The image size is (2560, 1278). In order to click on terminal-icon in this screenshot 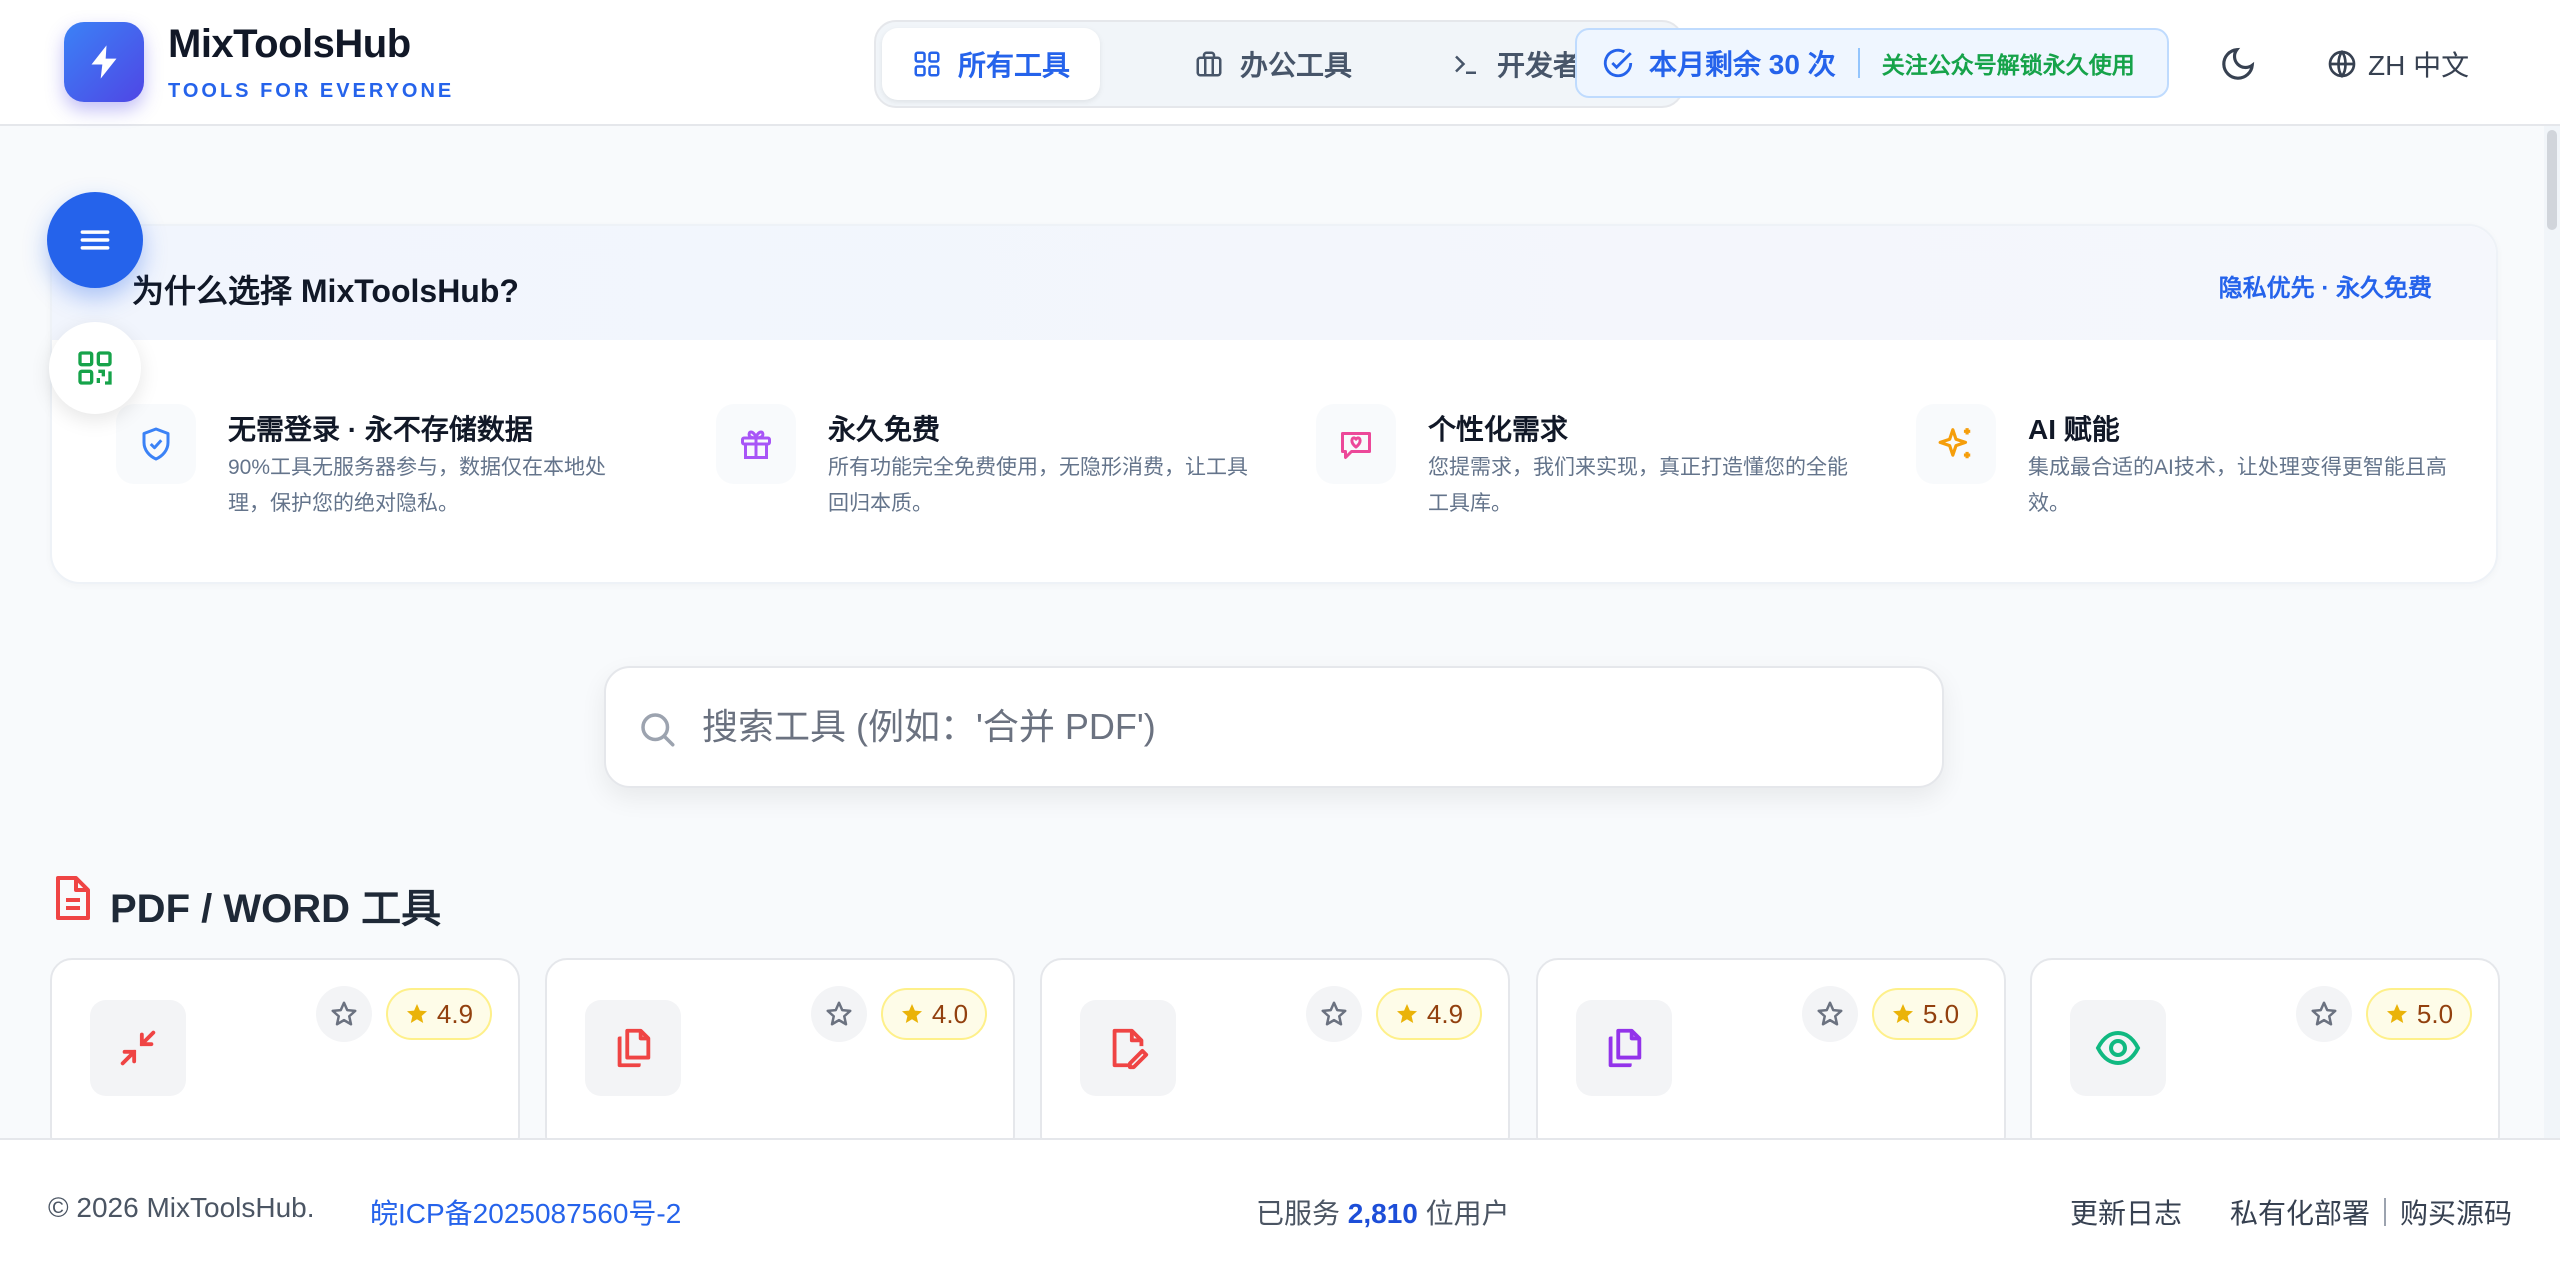, I will do `click(1465, 64)`.